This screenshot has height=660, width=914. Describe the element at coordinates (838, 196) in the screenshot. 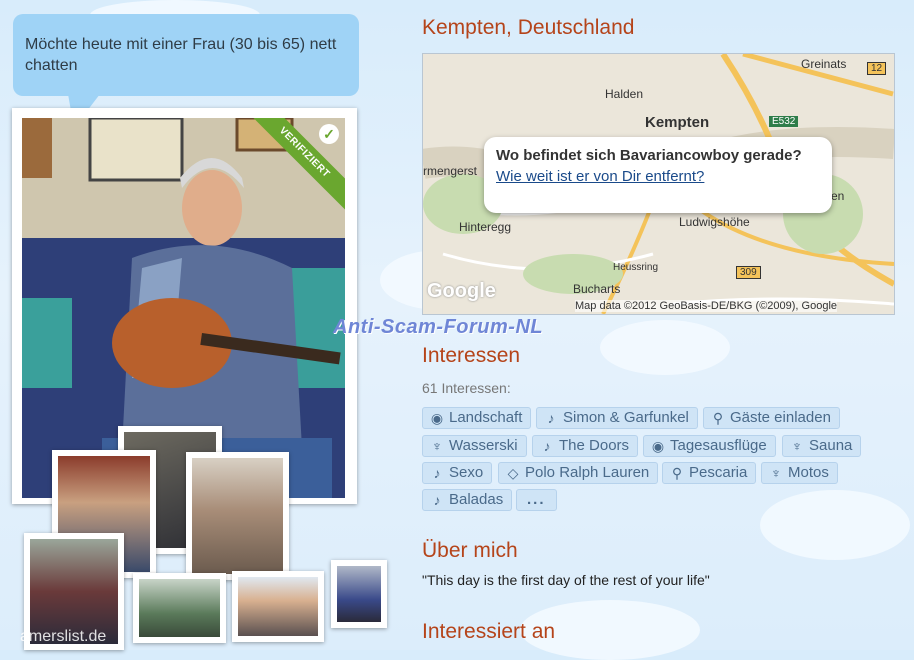

I see `map-label: en` at that location.